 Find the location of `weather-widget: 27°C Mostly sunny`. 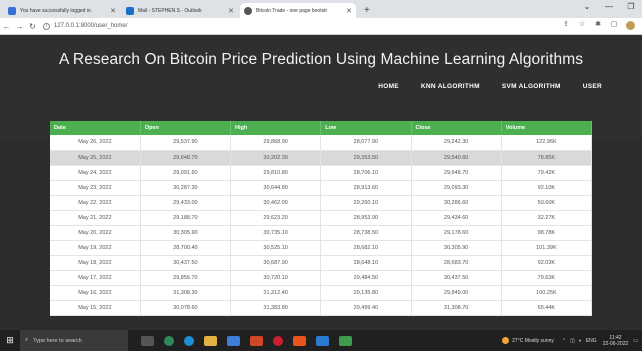

weather-widget: 27°C Mostly sunny is located at coordinates (528, 340).